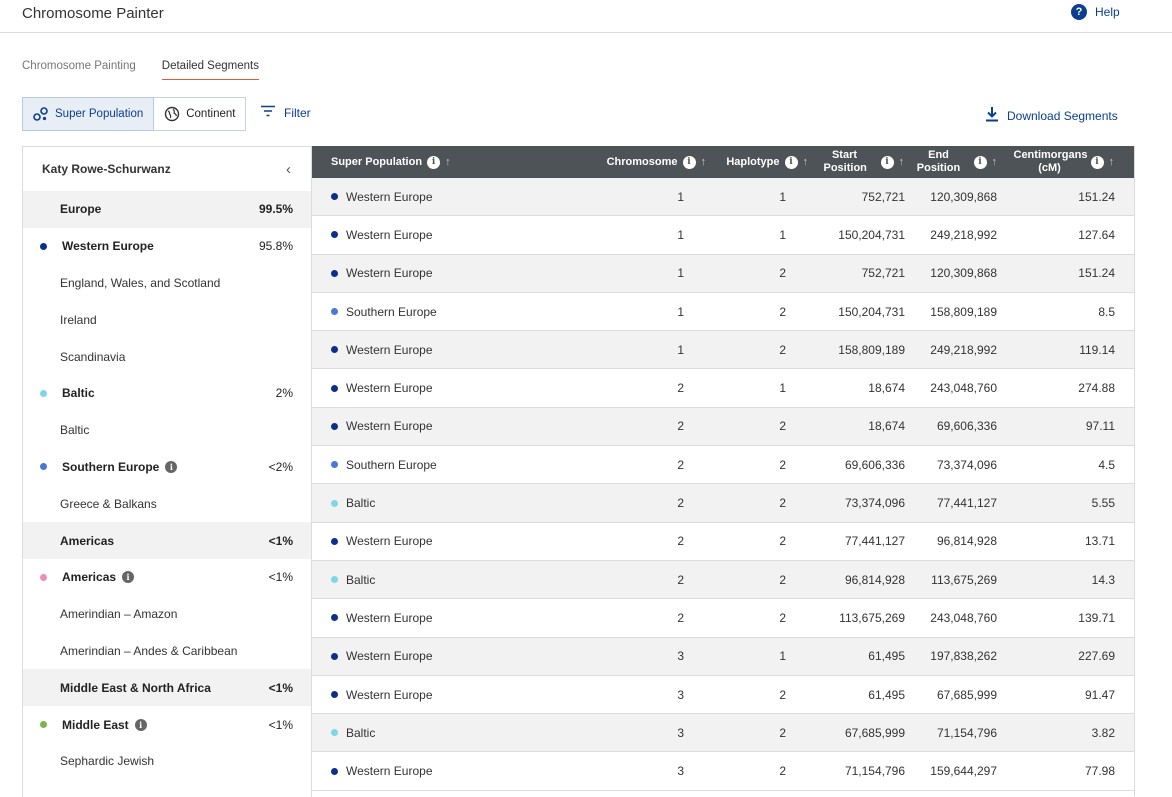 The height and width of the screenshot is (797, 1172). What do you see at coordinates (93, 356) in the screenshot?
I see `sidebar-row-label: Scandinavia` at bounding box center [93, 356].